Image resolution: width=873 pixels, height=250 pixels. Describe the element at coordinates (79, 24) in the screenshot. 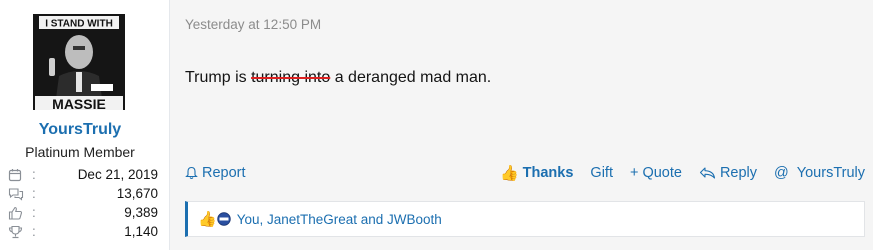

I see `avatar-banner-top: I STAND WITH` at that location.